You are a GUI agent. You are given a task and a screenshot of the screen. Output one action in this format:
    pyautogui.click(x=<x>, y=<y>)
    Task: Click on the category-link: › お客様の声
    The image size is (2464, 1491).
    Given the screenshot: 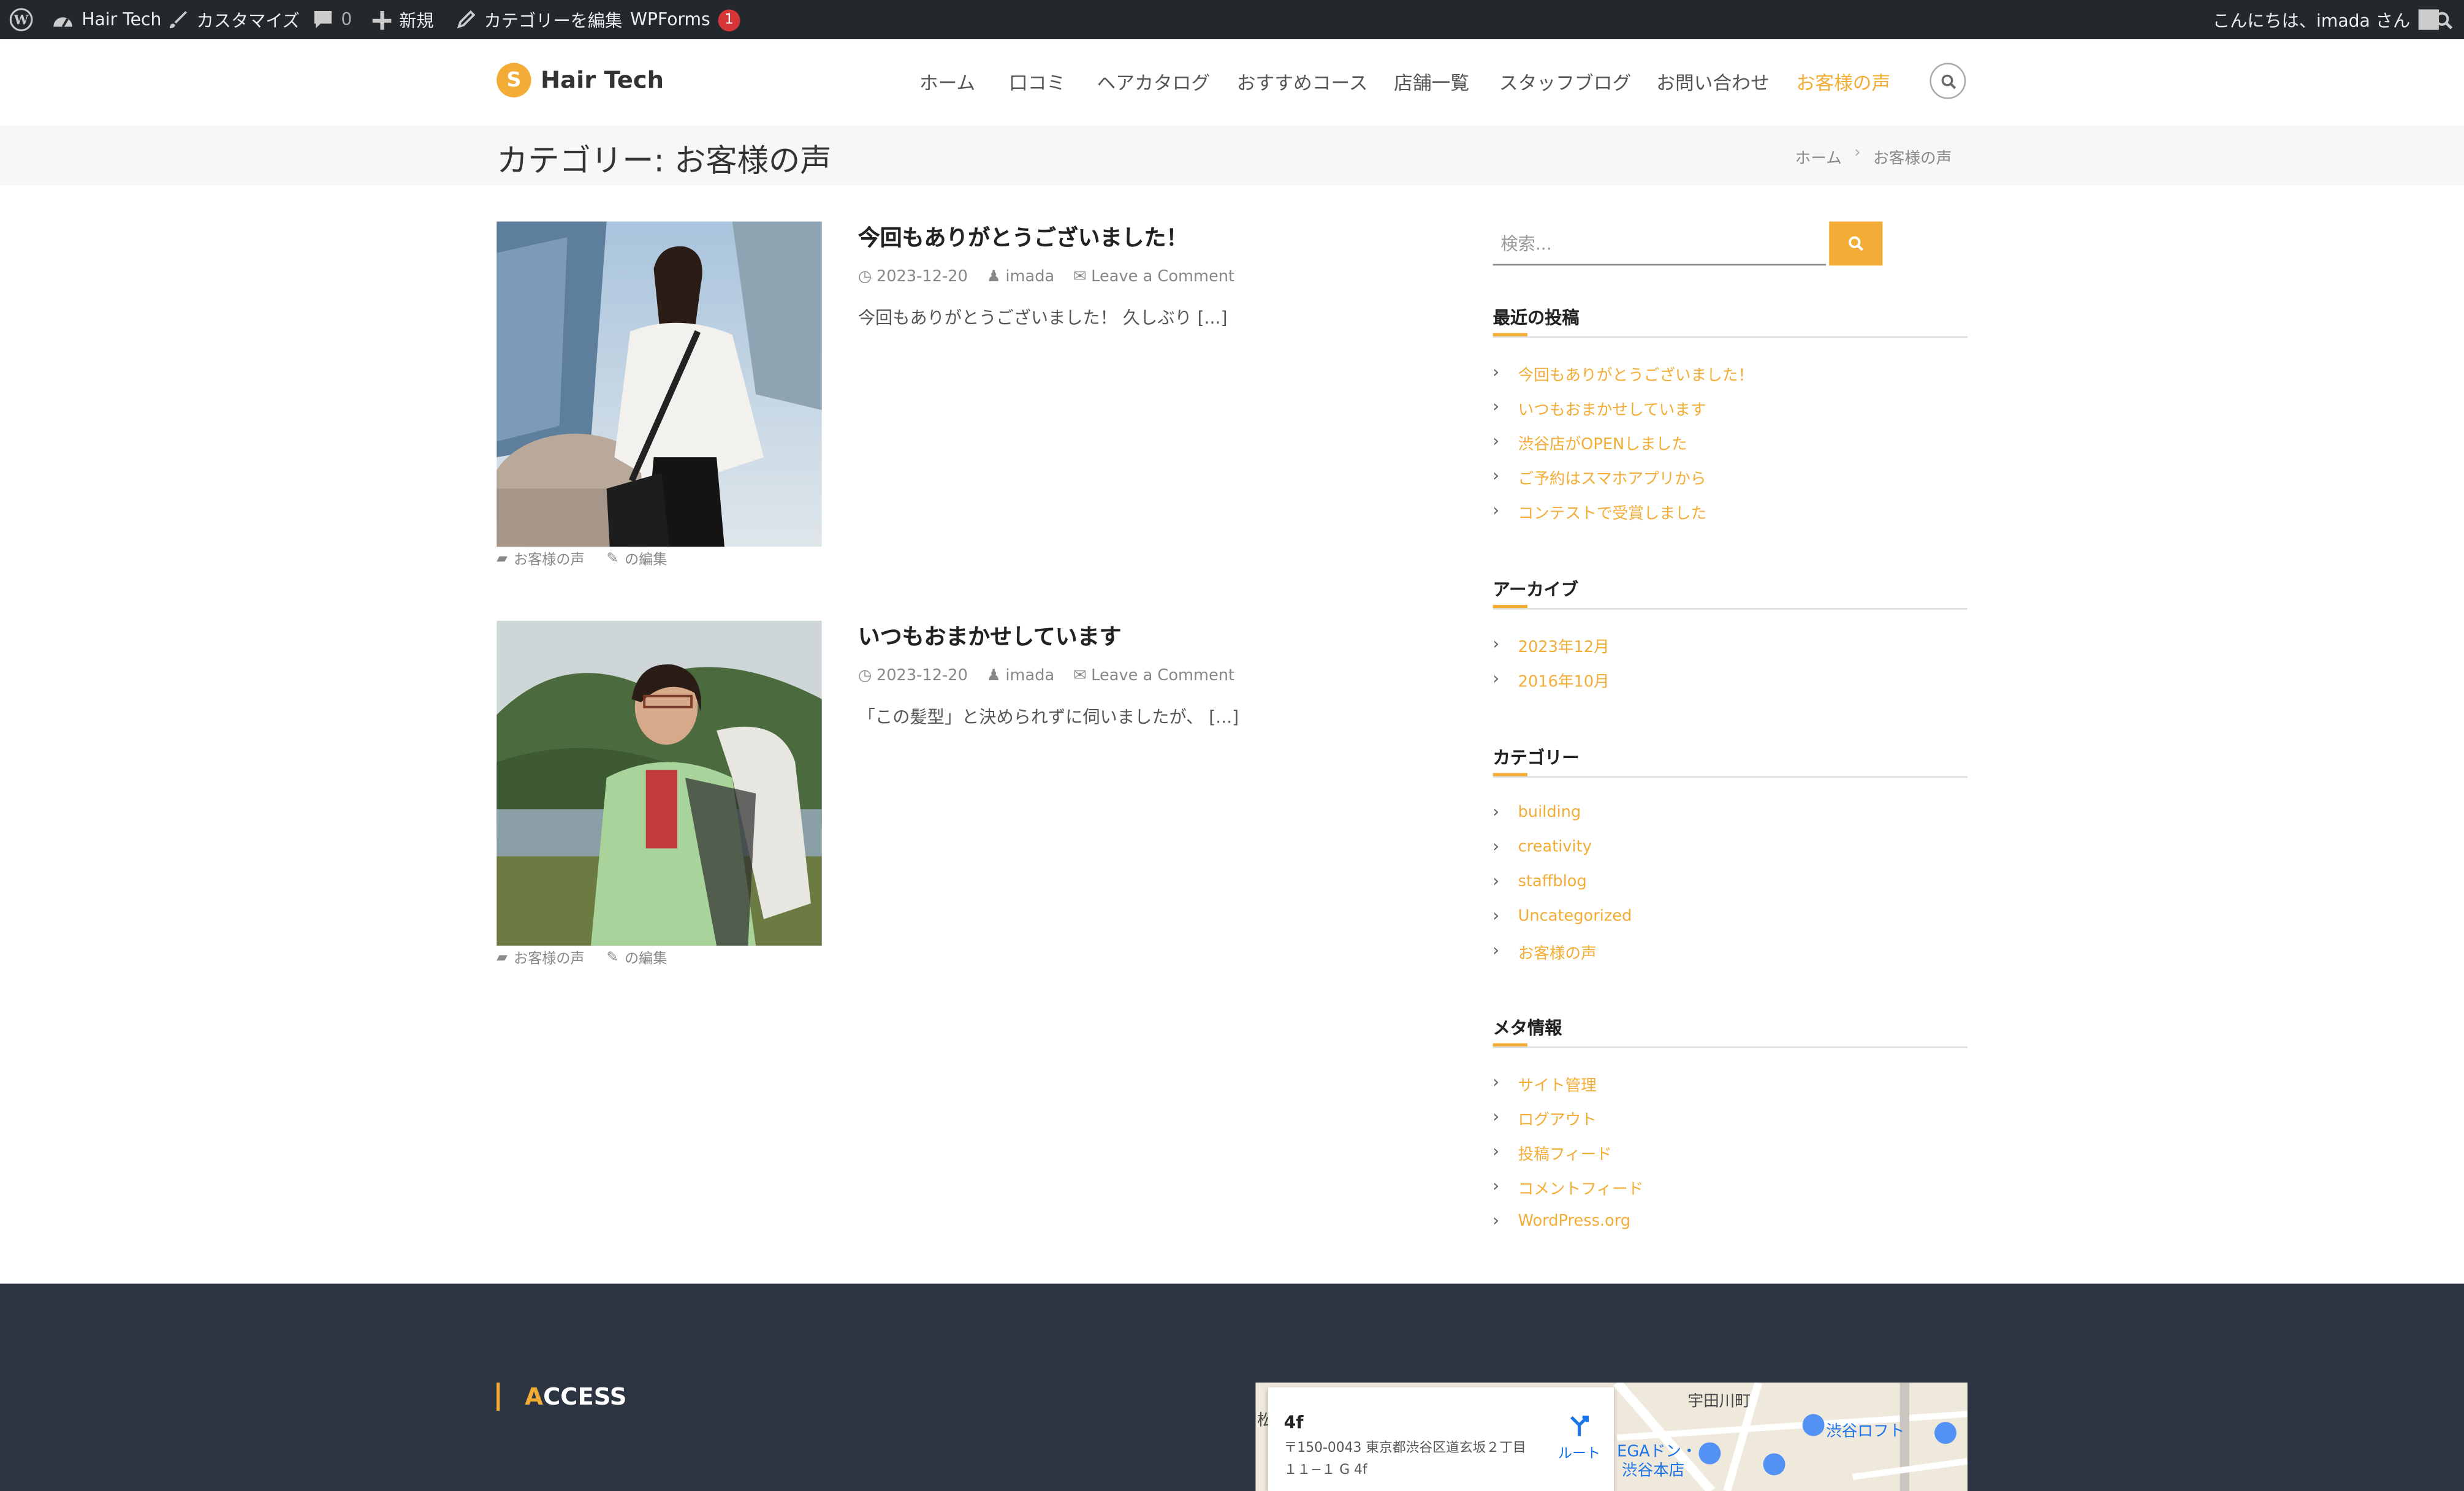 What is the action you would take?
    pyautogui.click(x=1730, y=950)
    